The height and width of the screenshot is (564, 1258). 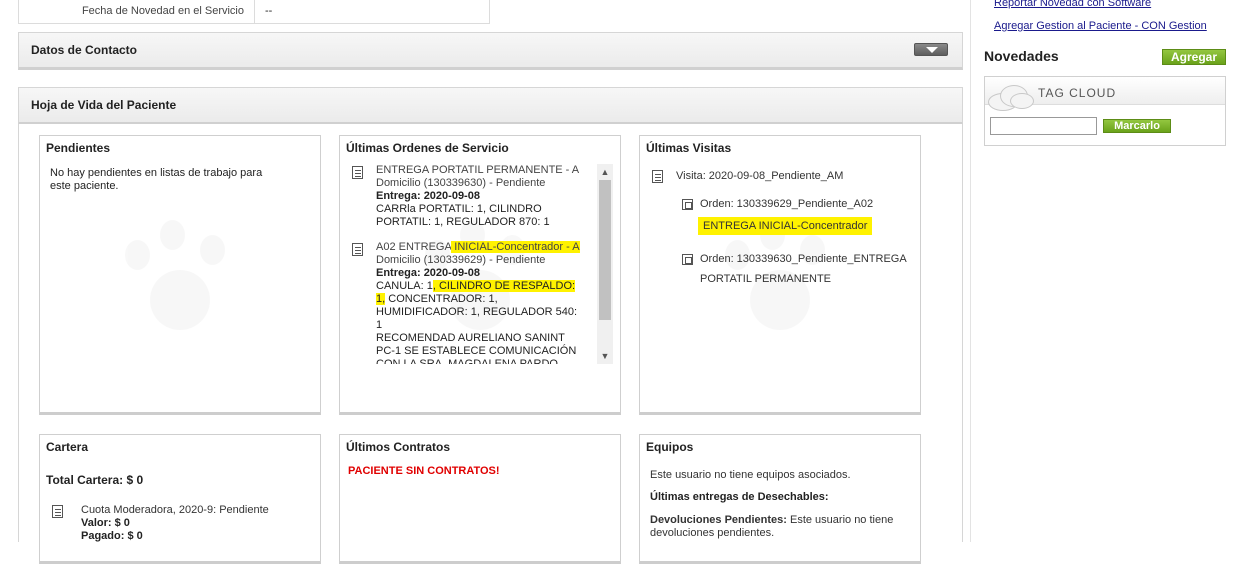 I want to click on tag-cloud-box: TAG CLOUD Marcarlo, so click(x=1105, y=111).